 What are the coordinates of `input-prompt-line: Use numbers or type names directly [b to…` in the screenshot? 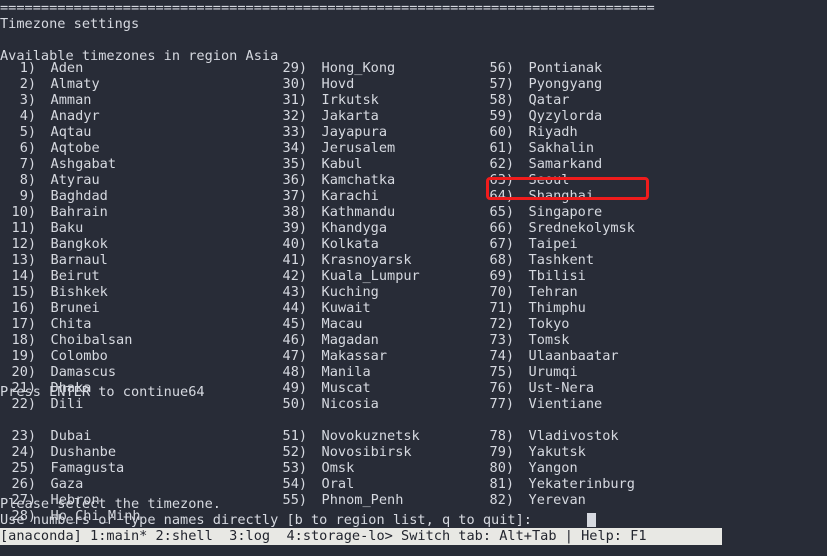 It's located at (270, 520).